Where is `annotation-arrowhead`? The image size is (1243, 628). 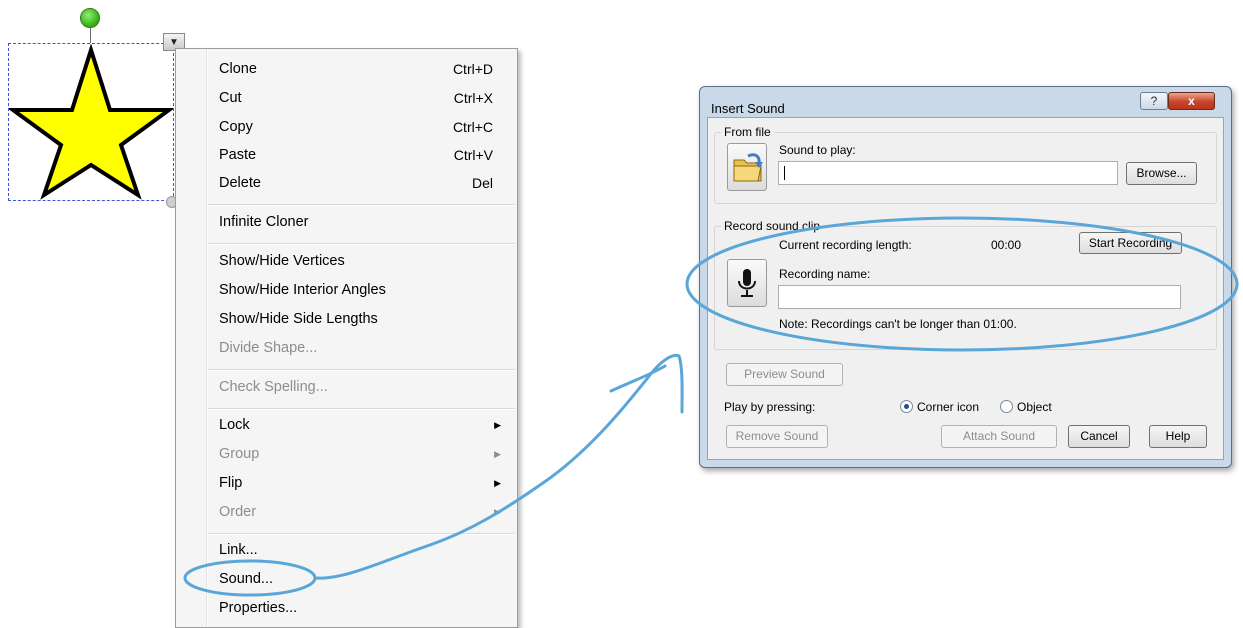 annotation-arrowhead is located at coordinates (638, 378).